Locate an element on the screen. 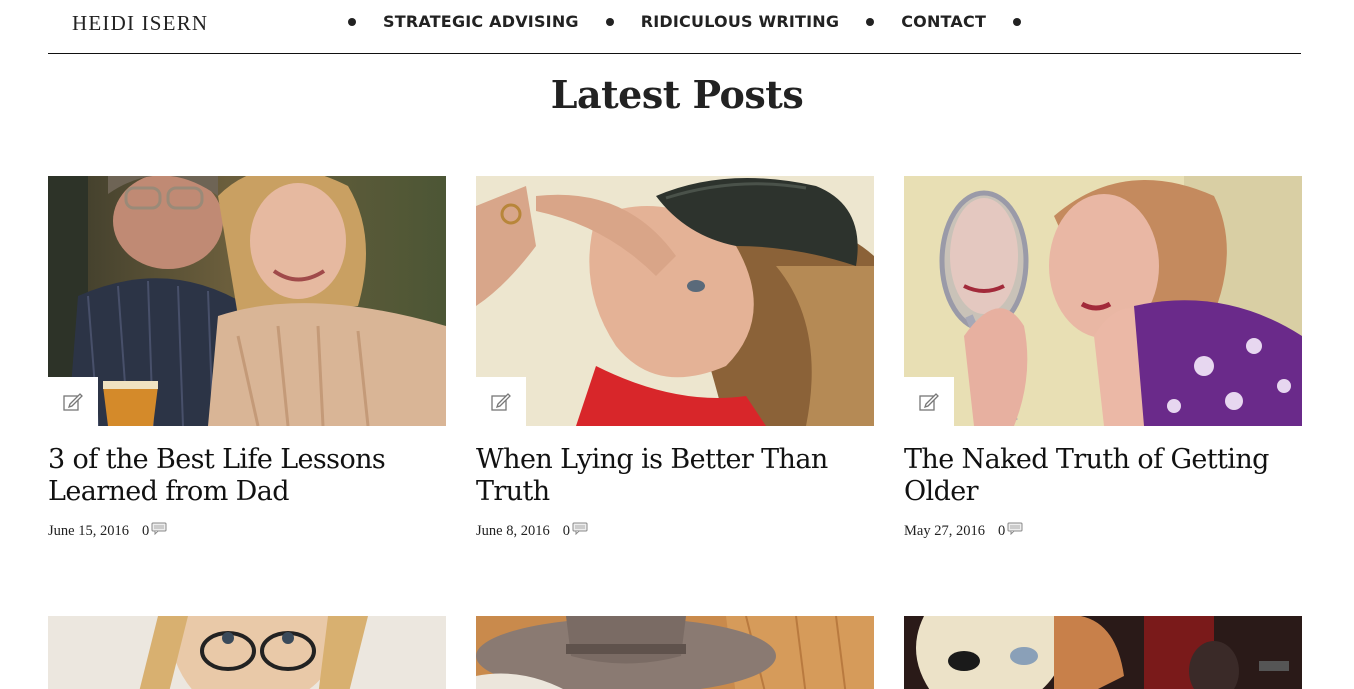  post-meta: June 15, 2016 0 is located at coordinates (107, 531).